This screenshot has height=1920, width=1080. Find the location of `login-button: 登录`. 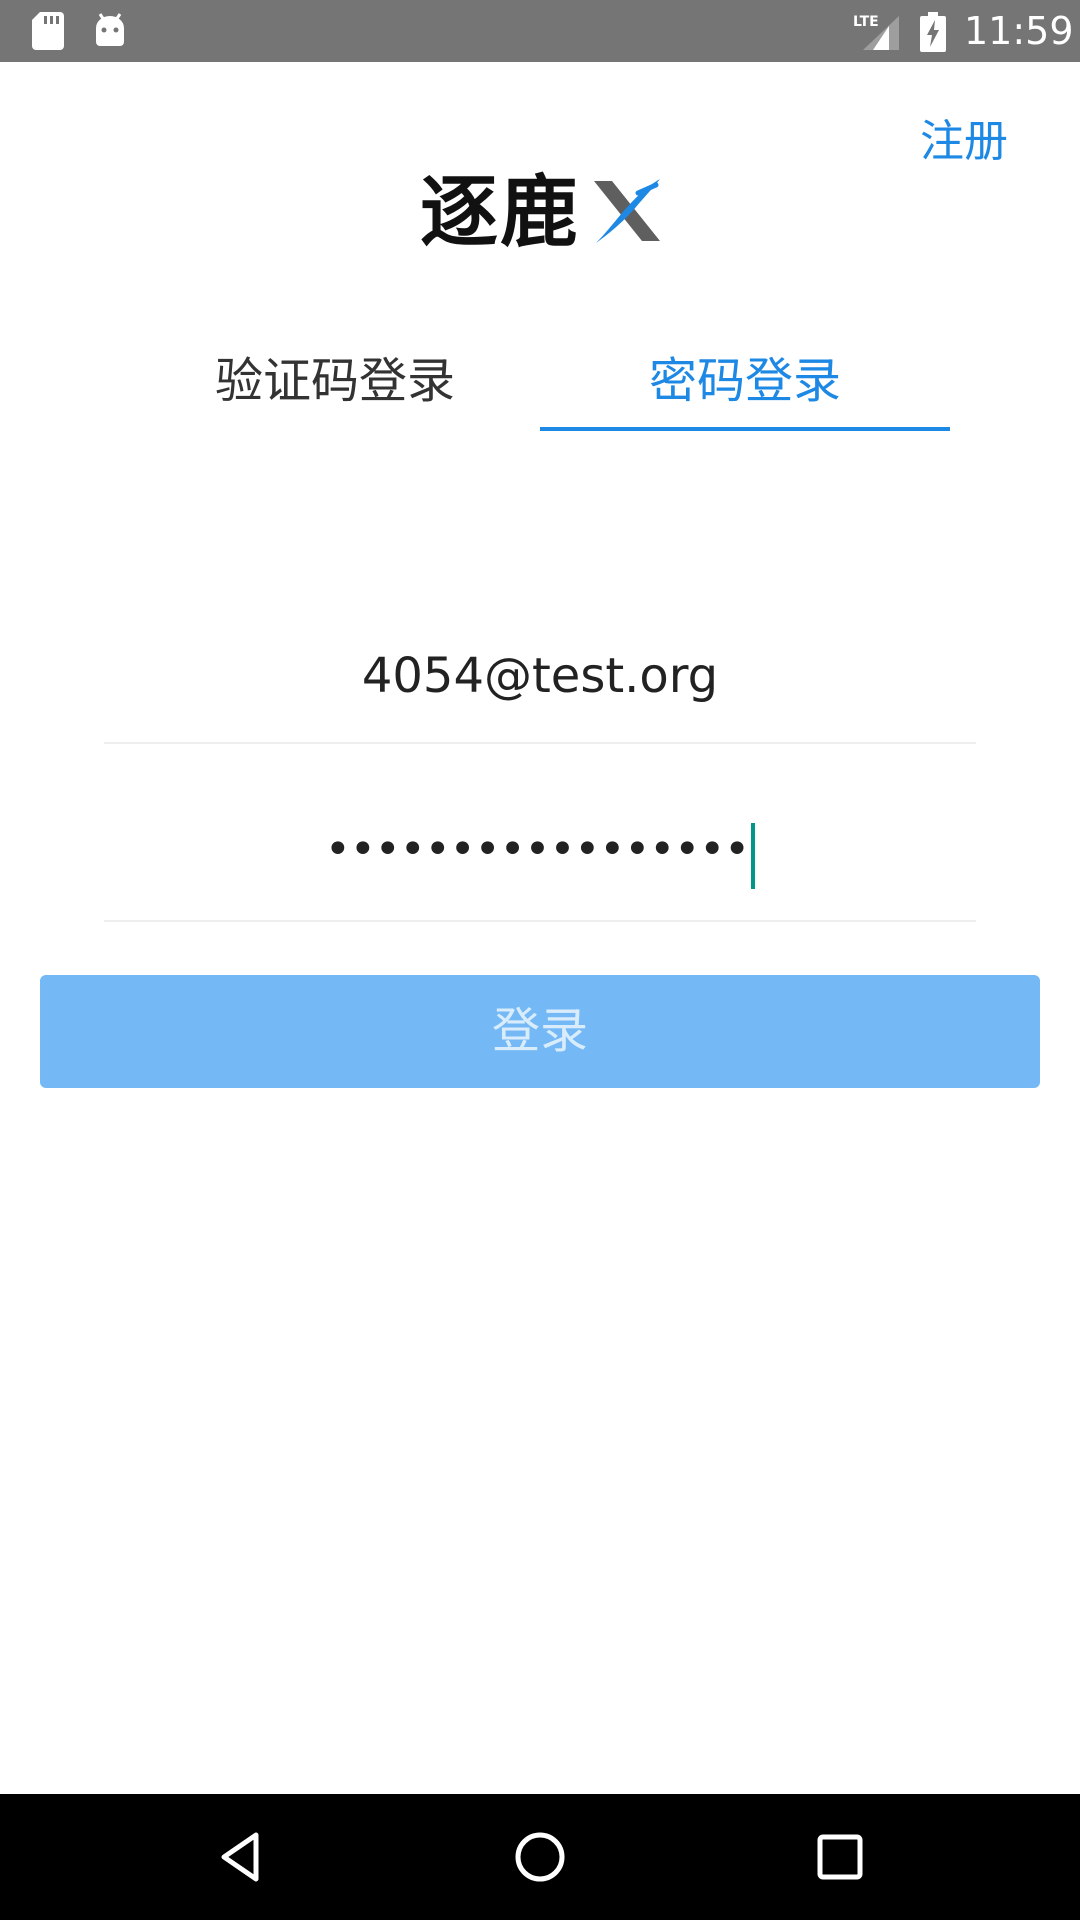

login-button: 登录 is located at coordinates (540, 1031).